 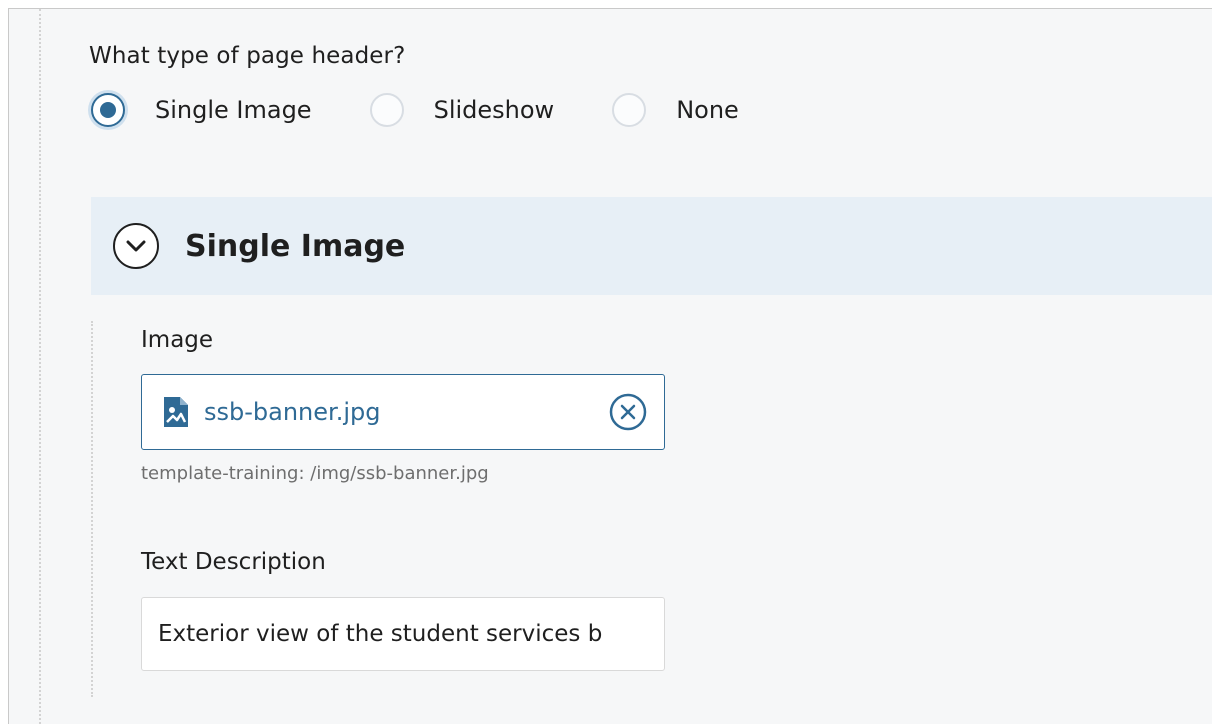 What do you see at coordinates (247, 56) in the screenshot?
I see `header-type-question: What type of page header?` at bounding box center [247, 56].